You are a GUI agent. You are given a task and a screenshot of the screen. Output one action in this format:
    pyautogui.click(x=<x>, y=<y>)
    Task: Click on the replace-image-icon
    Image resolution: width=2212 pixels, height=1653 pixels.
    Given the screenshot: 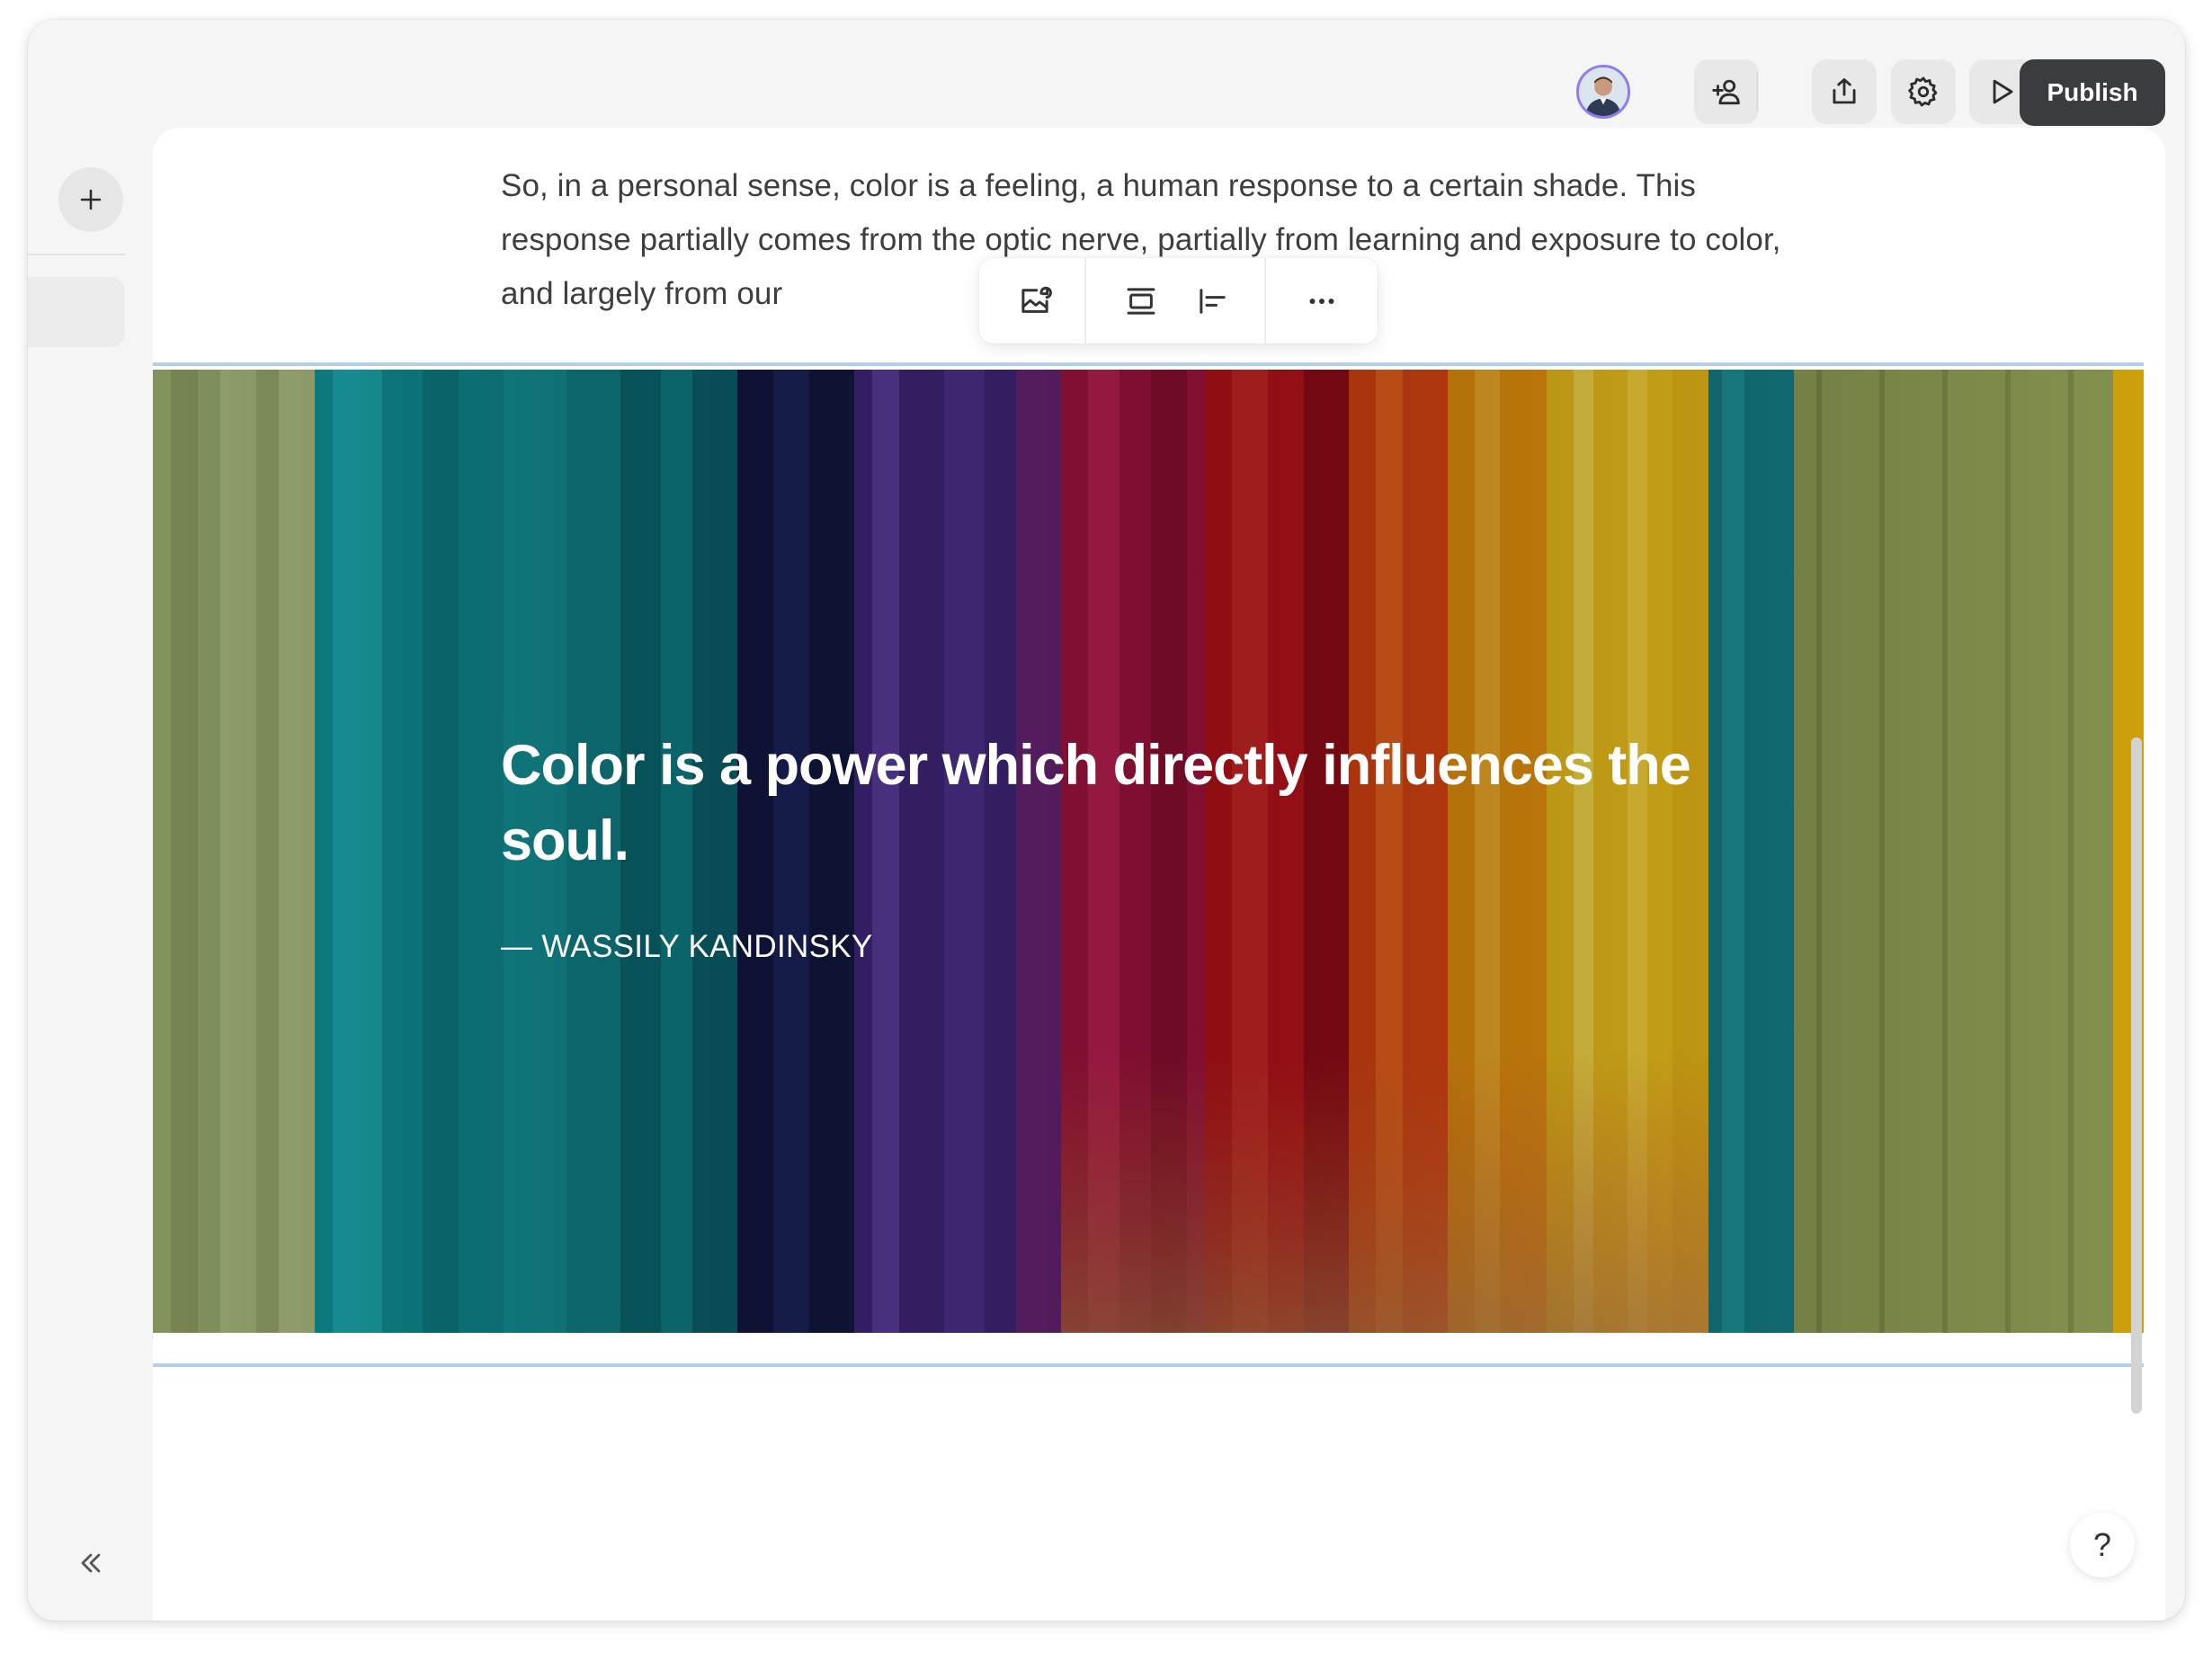 What is the action you would take?
    pyautogui.click(x=1036, y=299)
    